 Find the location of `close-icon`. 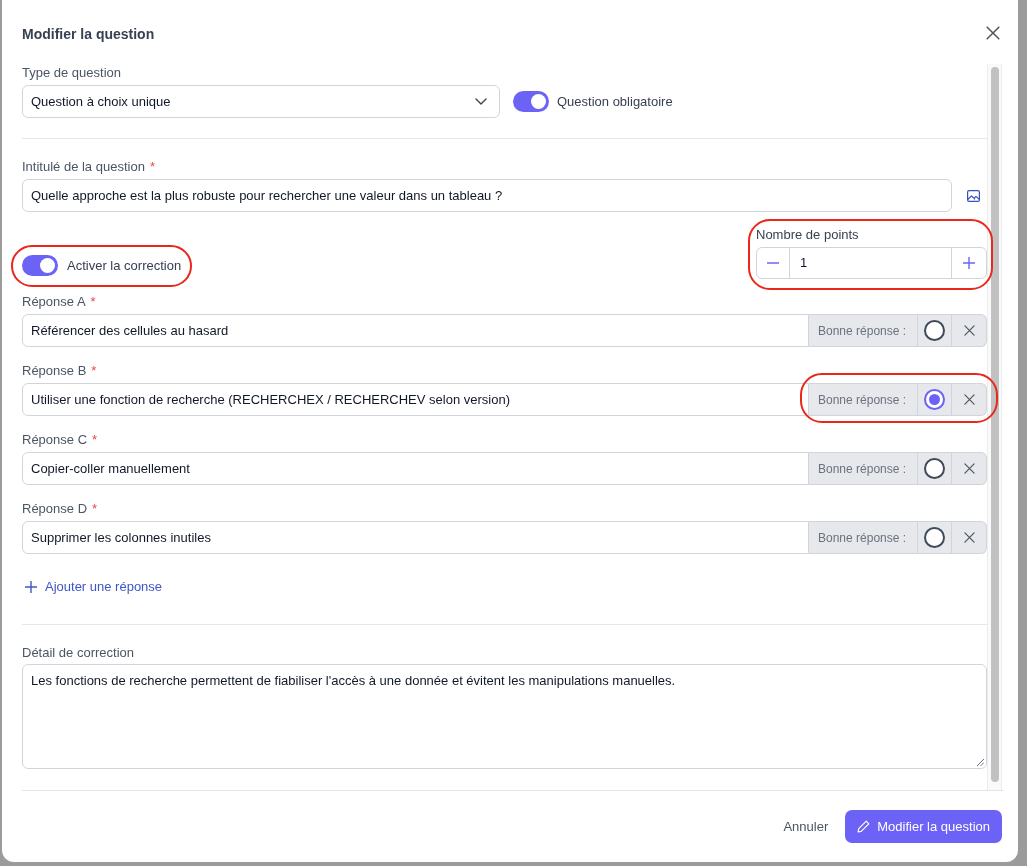

close-icon is located at coordinates (993, 33).